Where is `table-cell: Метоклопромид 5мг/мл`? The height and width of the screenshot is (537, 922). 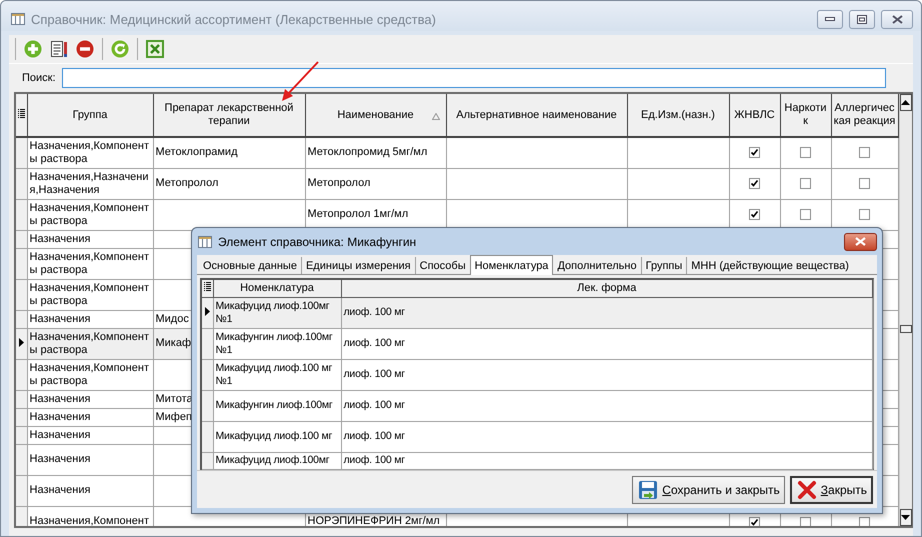 table-cell: Метоклопромид 5мг/мл is located at coordinates (368, 152).